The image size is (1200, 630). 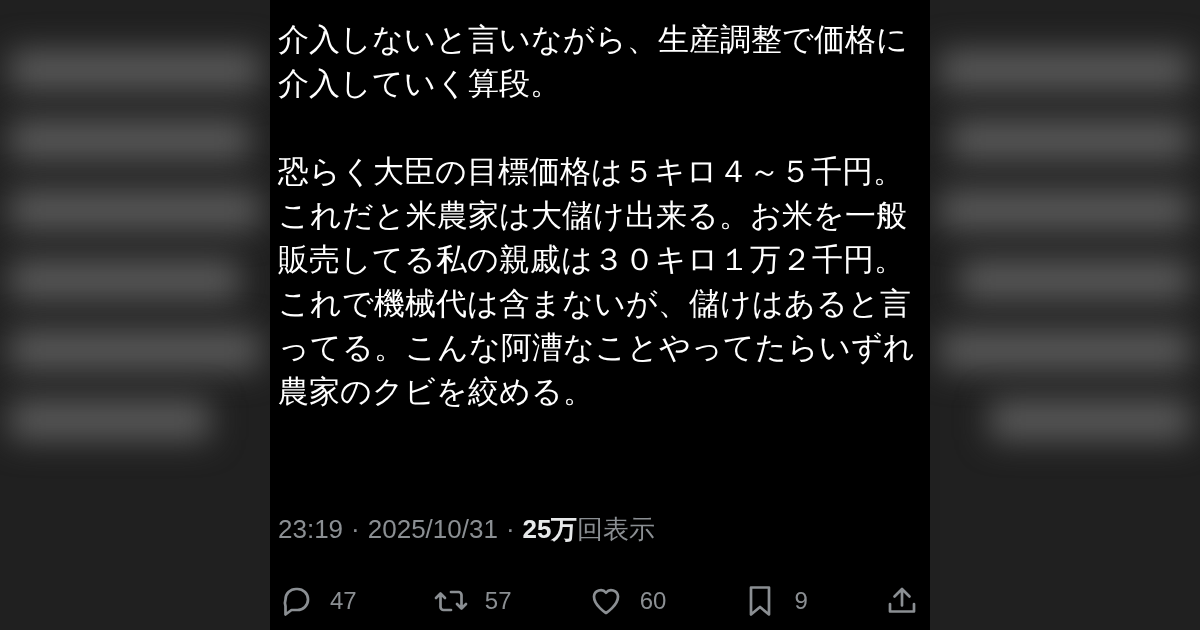 I want to click on view-count: 25万回表示, so click(x=589, y=529).